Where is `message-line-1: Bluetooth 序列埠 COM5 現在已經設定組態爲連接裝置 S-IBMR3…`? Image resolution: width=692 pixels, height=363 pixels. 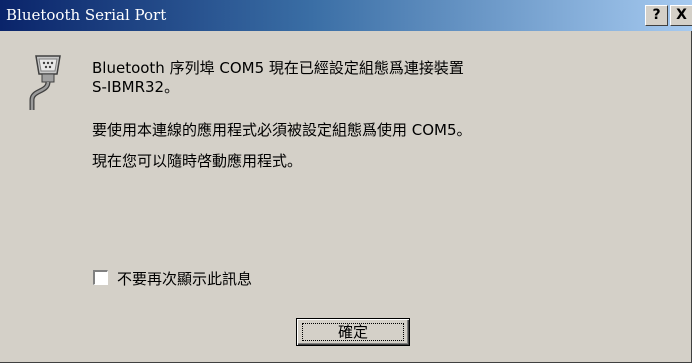 message-line-1: Bluetooth 序列埠 COM5 現在已經設定組態爲連接裝置 S-IBMR3… is located at coordinates (278, 78).